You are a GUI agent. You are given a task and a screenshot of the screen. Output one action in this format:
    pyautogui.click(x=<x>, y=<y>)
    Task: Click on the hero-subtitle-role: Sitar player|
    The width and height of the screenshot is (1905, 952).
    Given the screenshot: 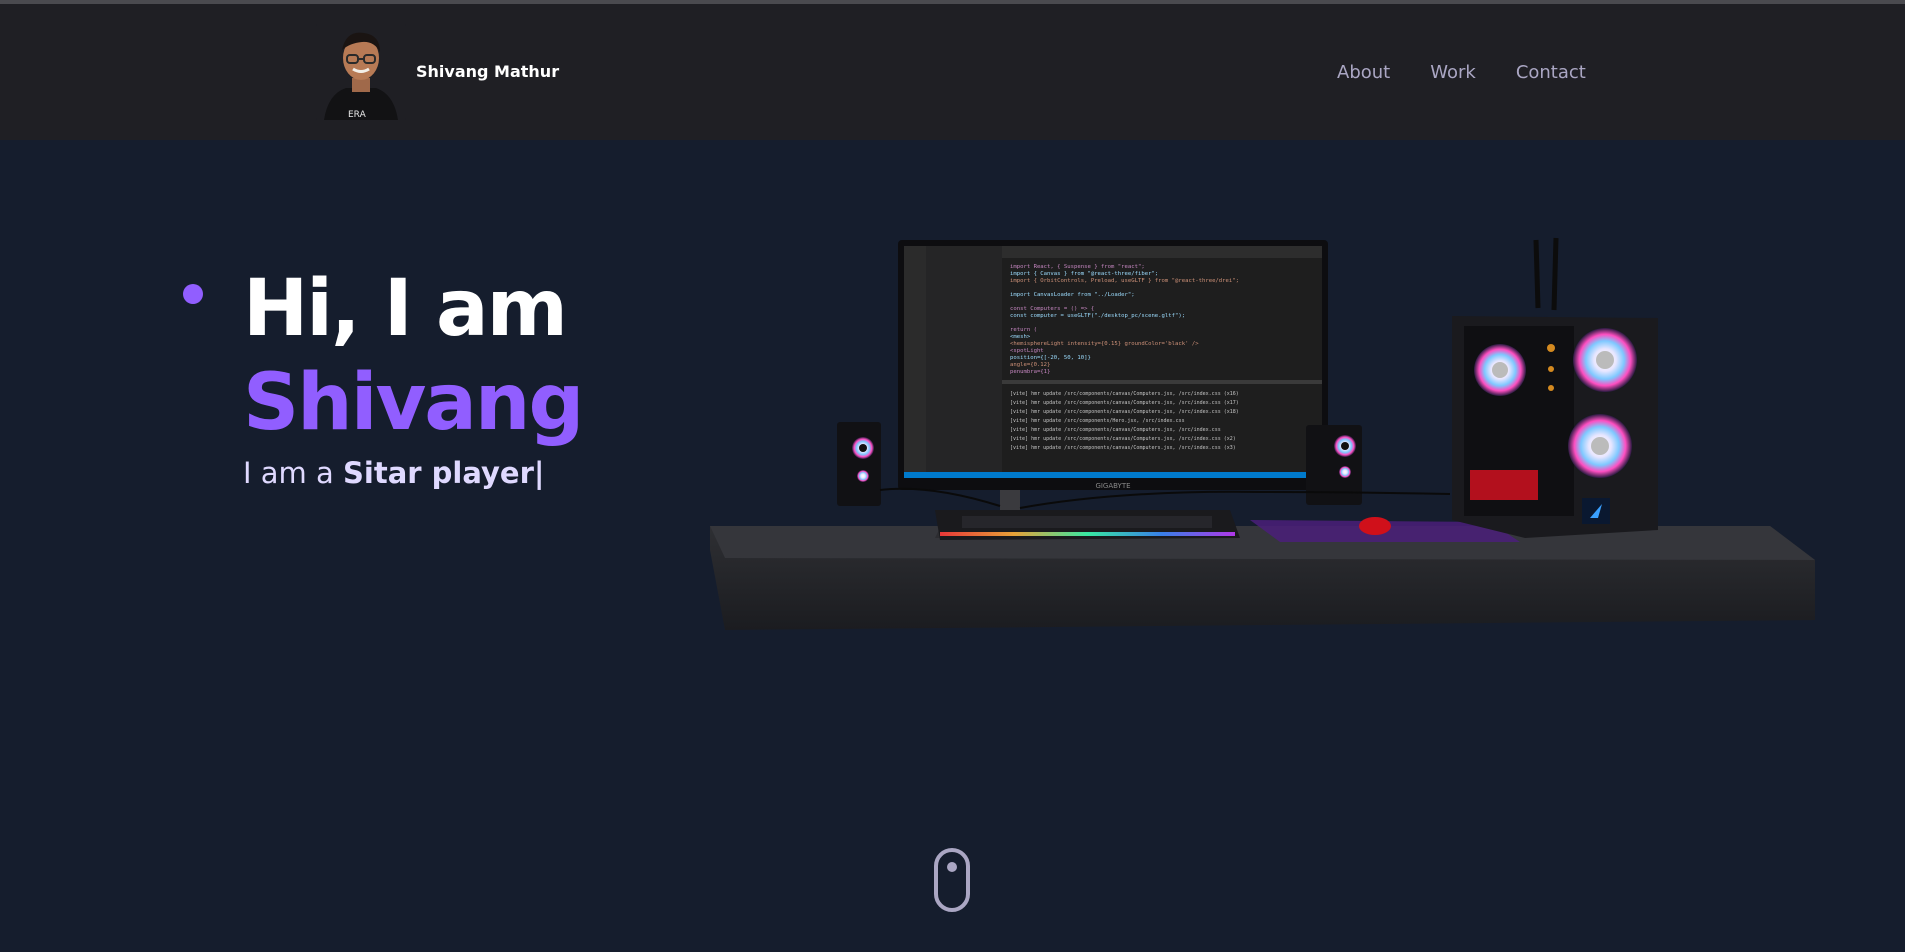 What is the action you would take?
    pyautogui.click(x=444, y=473)
    